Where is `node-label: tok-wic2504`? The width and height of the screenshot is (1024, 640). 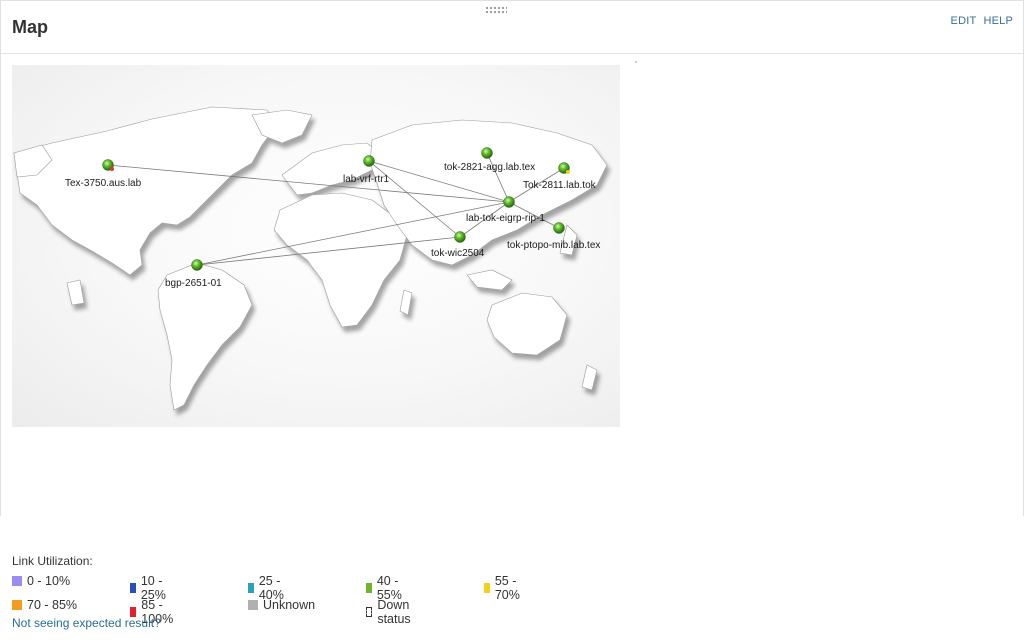
node-label: tok-wic2504 is located at coordinates (458, 253).